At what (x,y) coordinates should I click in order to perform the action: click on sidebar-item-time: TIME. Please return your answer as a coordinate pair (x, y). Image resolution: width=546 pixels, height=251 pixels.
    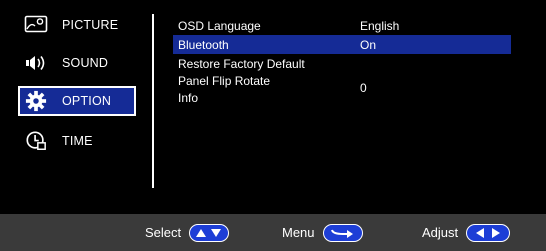
    Looking at the image, I should click on (77, 141).